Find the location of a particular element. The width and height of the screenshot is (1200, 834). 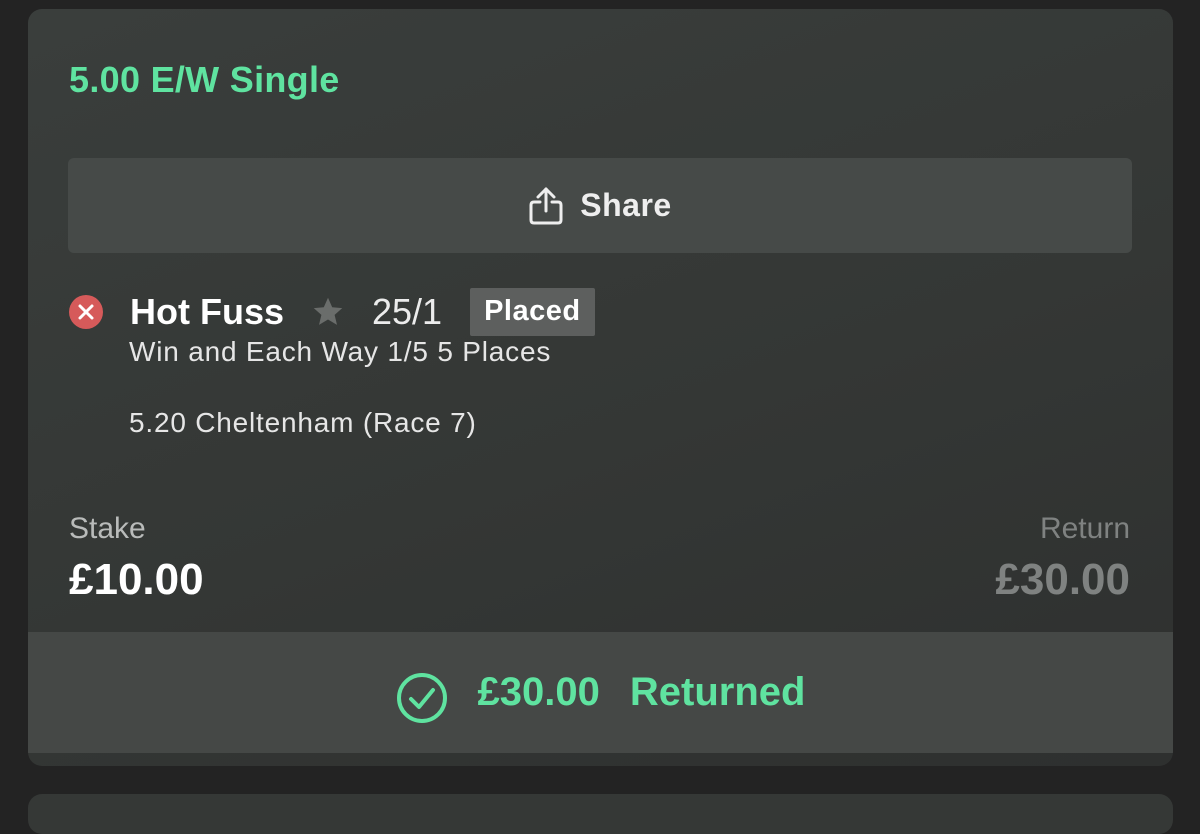

selection-name: Hot Fuss is located at coordinates (207, 311).